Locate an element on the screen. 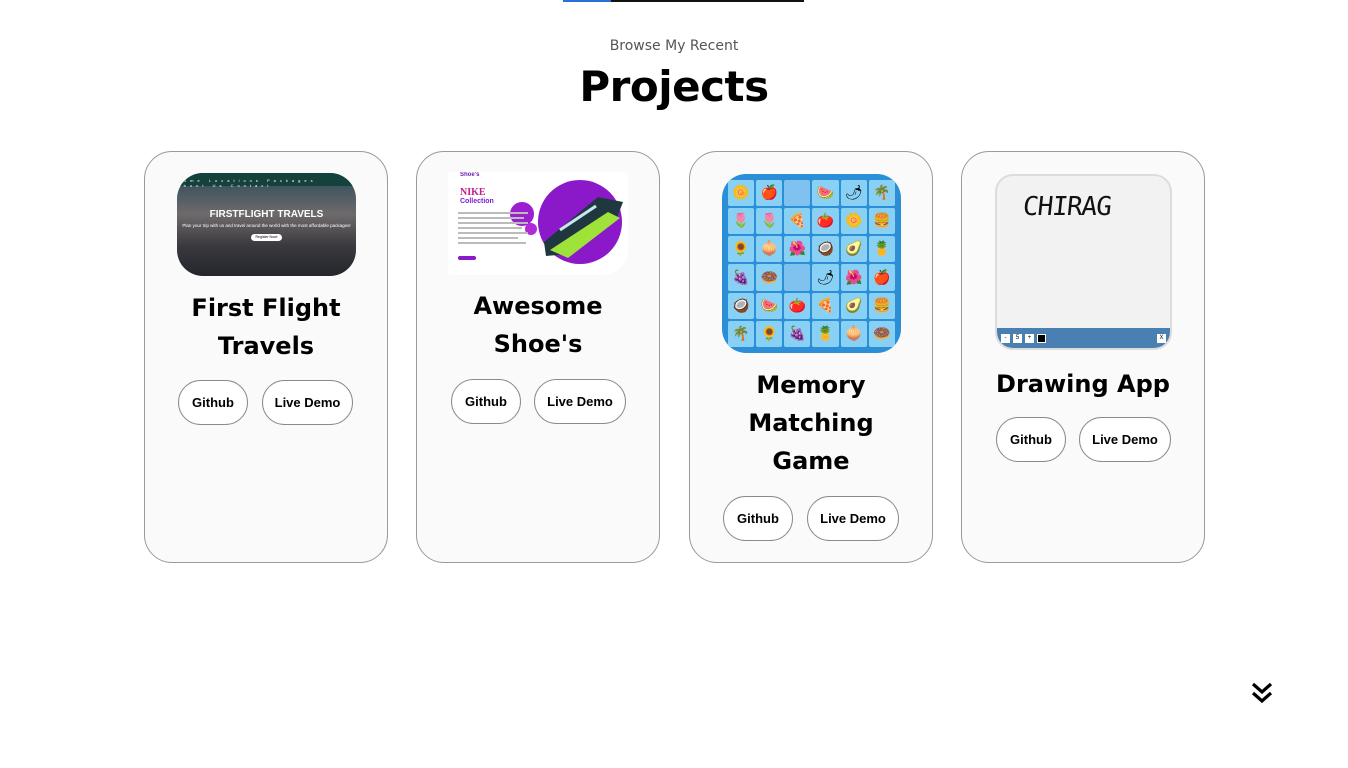 The width and height of the screenshot is (1348, 768). project-name-line: Awesome is located at coordinates (538, 306).